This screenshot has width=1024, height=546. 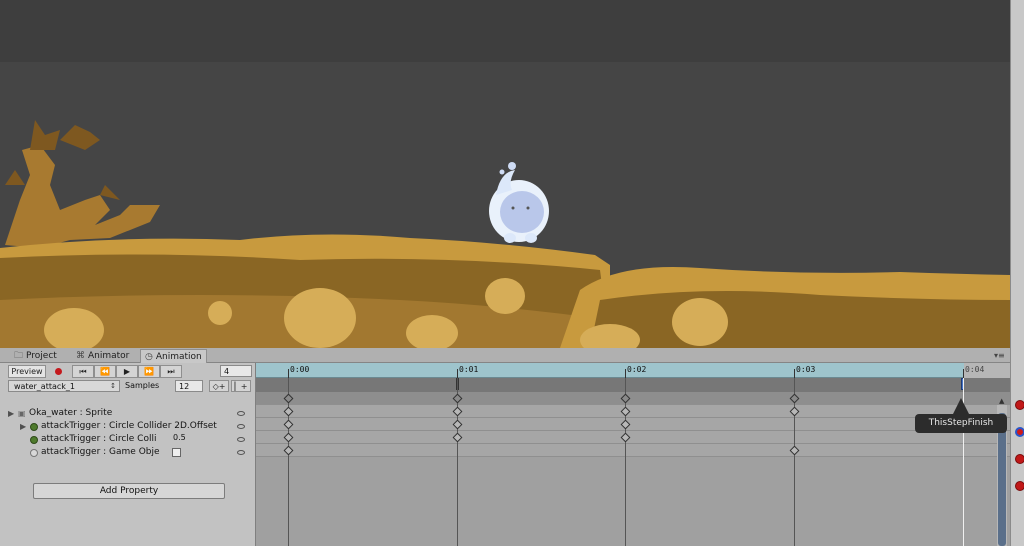 I want to click on event-row, so click(x=633, y=385).